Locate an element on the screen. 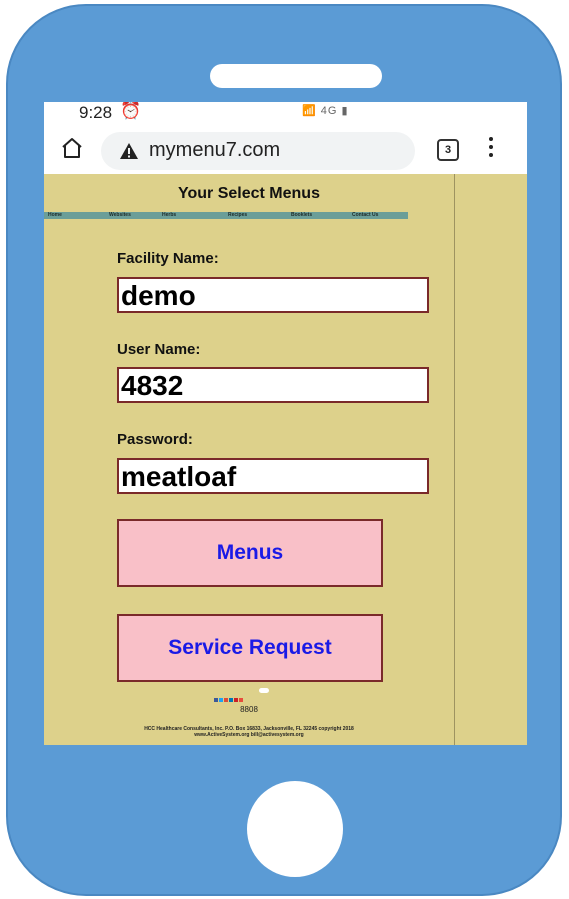 Image resolution: width=569 pixels, height=899 pixels. nav-item-contact-us: Contact Us is located at coordinates (365, 215).